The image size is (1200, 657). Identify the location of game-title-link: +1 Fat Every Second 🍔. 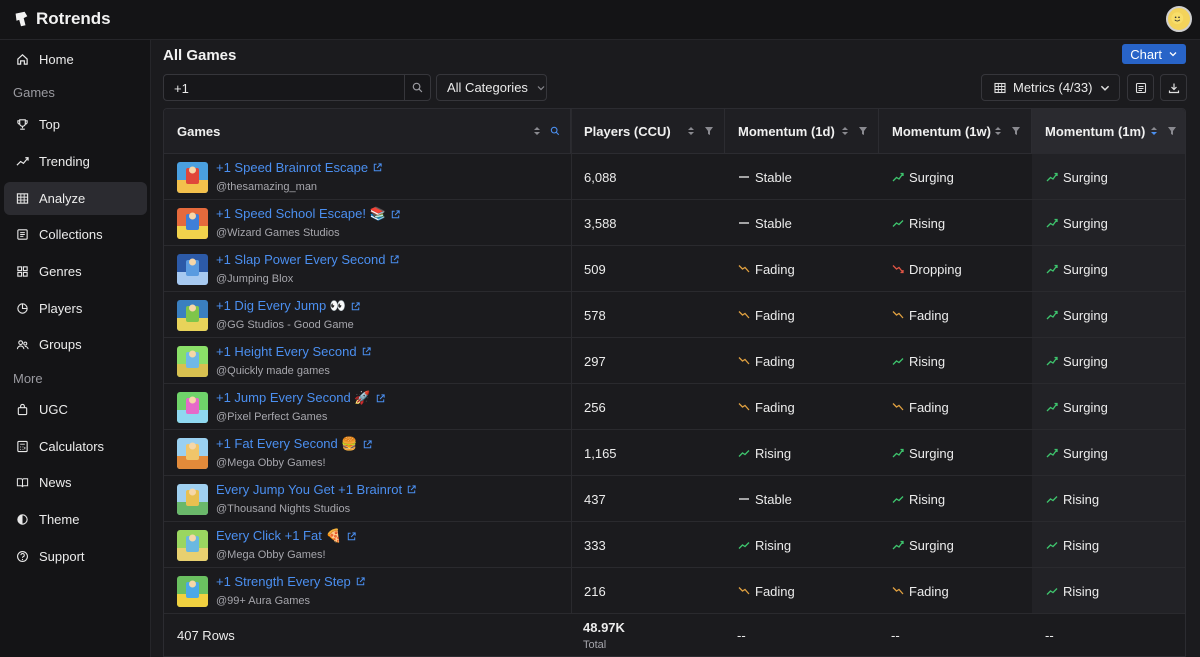
(294, 444).